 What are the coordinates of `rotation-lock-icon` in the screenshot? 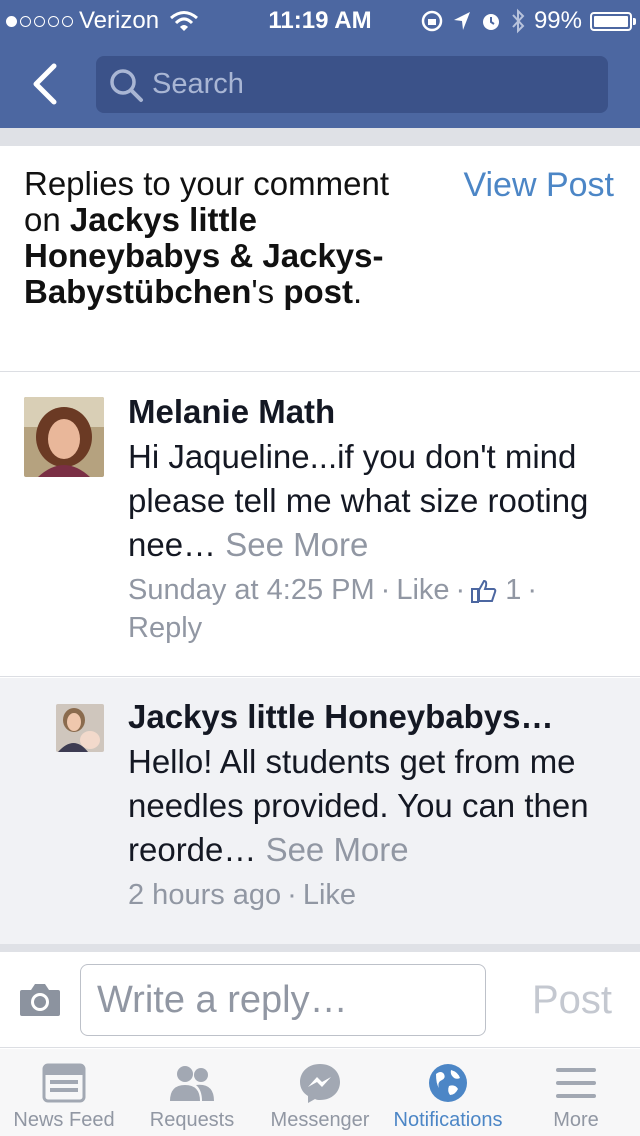 It's located at (432, 21).